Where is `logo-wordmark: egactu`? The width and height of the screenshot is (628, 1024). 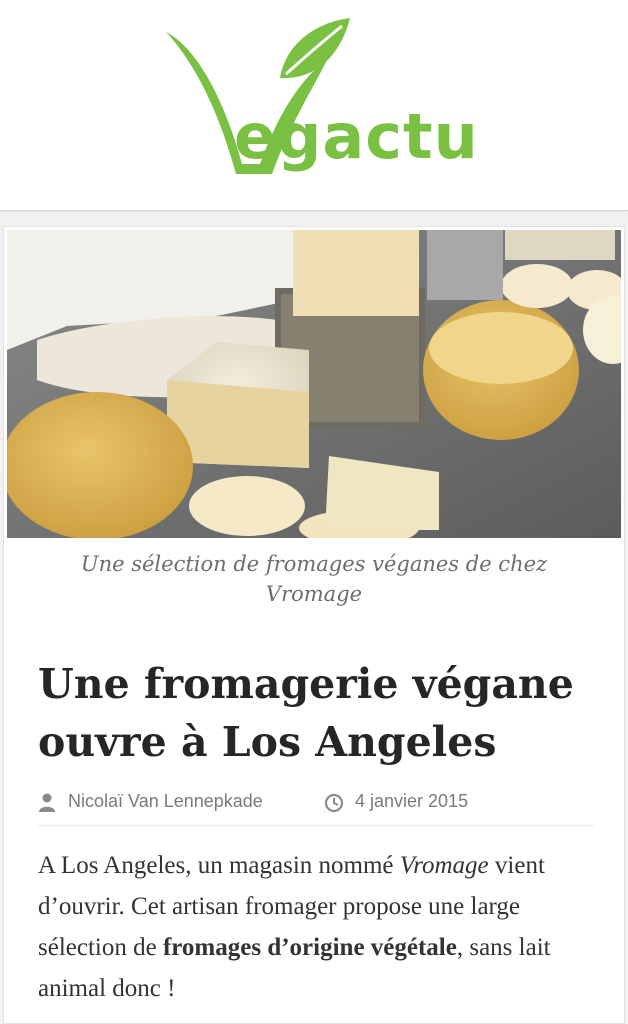 logo-wordmark: egactu is located at coordinates (356, 136).